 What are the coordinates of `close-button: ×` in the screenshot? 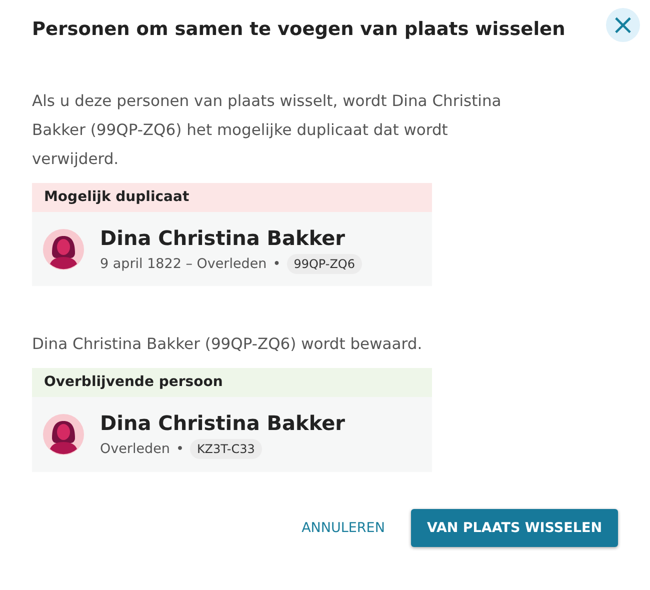 It's located at (623, 25).